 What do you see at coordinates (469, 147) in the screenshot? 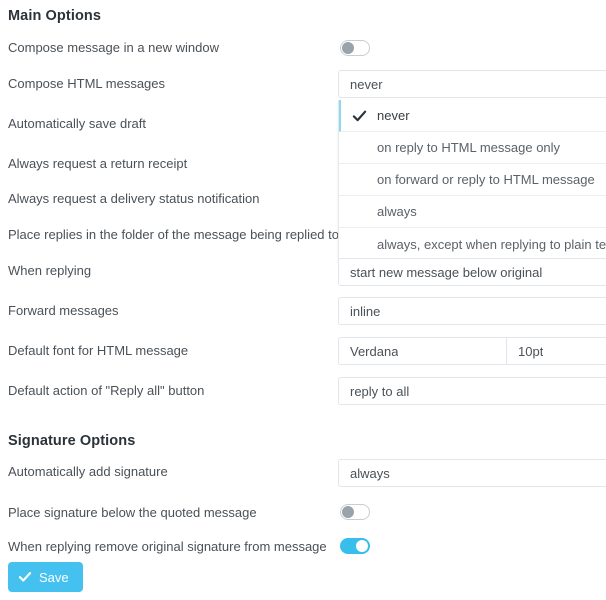
I see `dropdown-option-label: on reply to HTML message only` at bounding box center [469, 147].